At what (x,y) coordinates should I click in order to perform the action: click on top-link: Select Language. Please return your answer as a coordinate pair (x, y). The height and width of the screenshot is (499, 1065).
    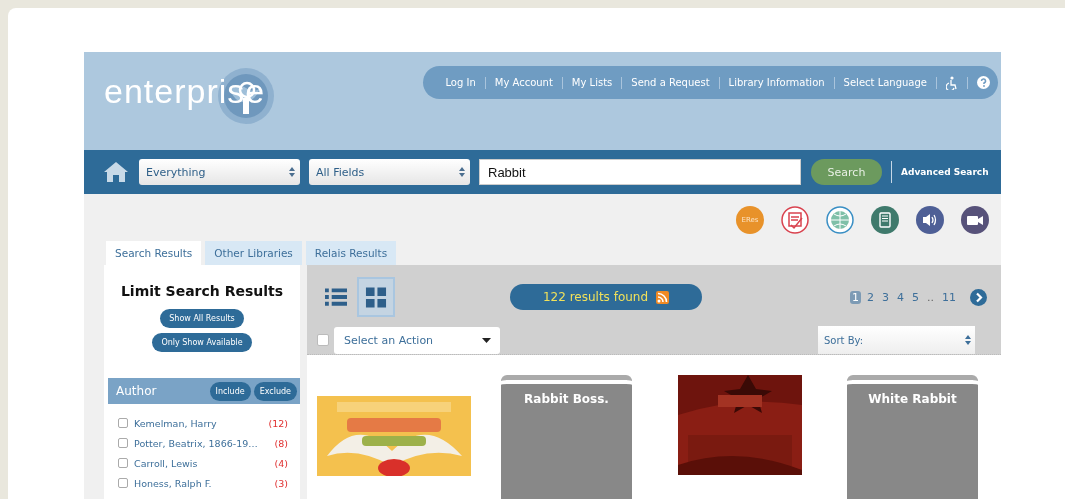
    Looking at the image, I should click on (885, 82).